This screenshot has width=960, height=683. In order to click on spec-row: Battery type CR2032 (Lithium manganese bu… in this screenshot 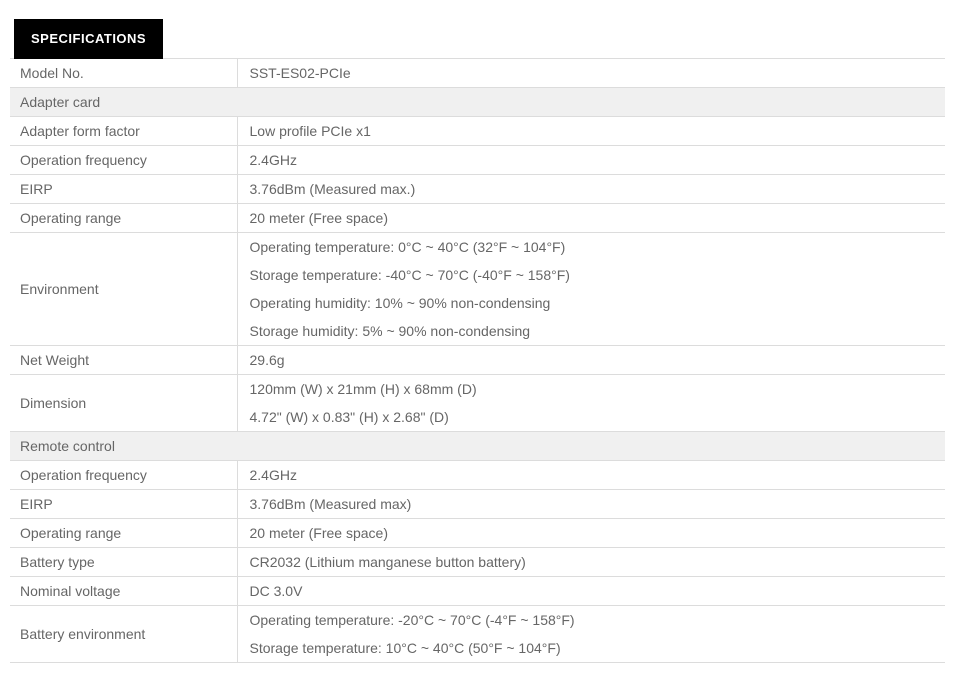, I will do `click(477, 562)`.